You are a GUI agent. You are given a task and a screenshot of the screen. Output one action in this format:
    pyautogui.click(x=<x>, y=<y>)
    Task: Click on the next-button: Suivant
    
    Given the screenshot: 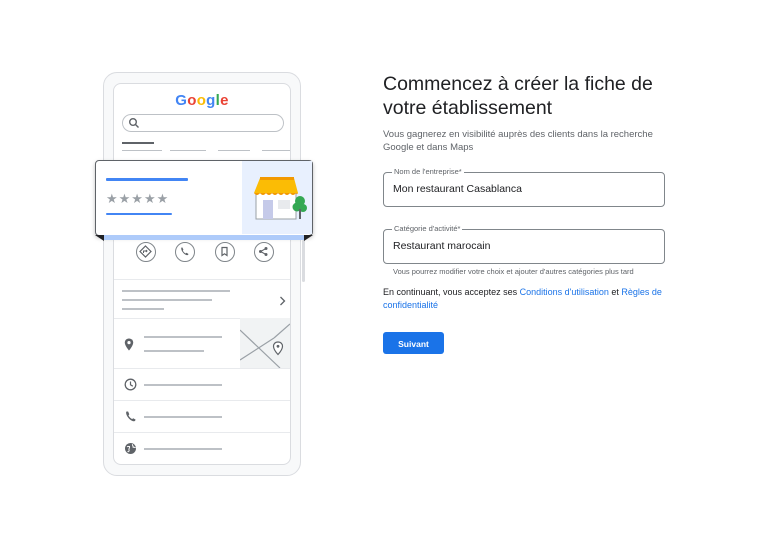 What is the action you would take?
    pyautogui.click(x=413, y=343)
    